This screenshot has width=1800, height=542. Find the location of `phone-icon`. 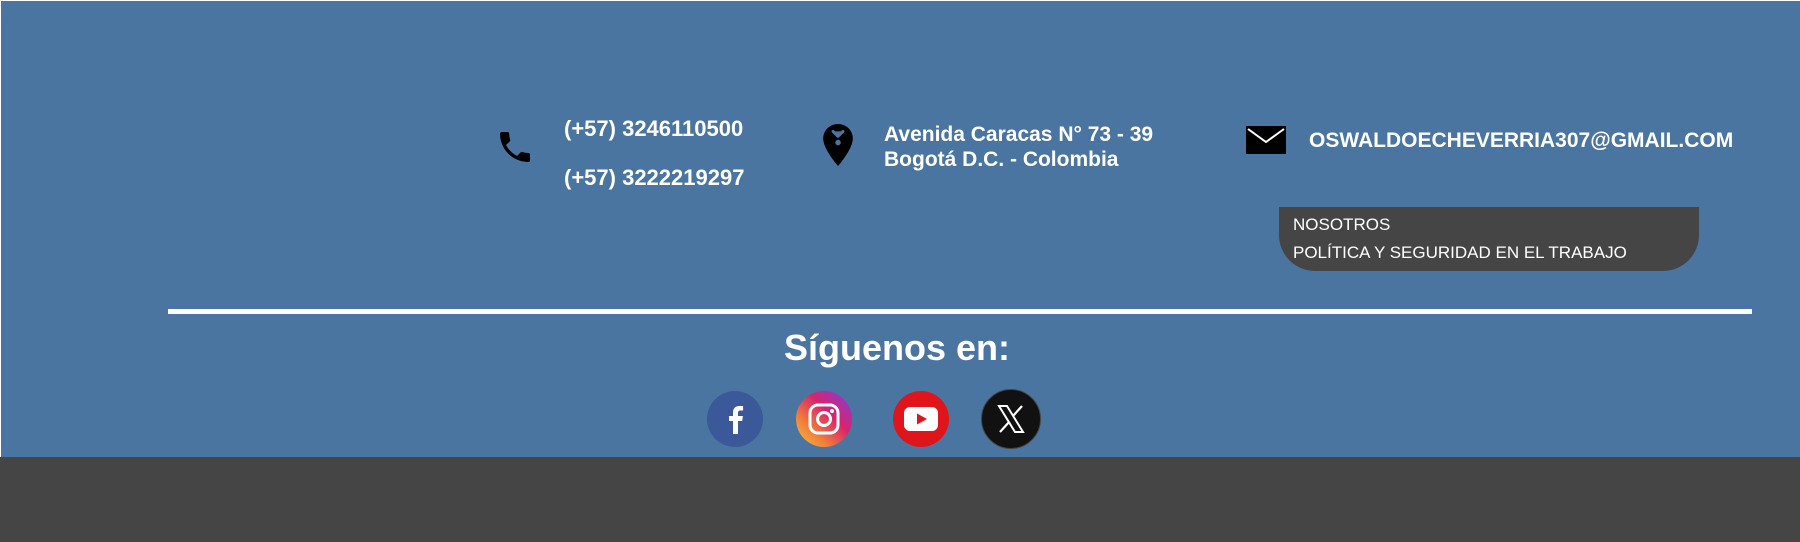

phone-icon is located at coordinates (515, 147).